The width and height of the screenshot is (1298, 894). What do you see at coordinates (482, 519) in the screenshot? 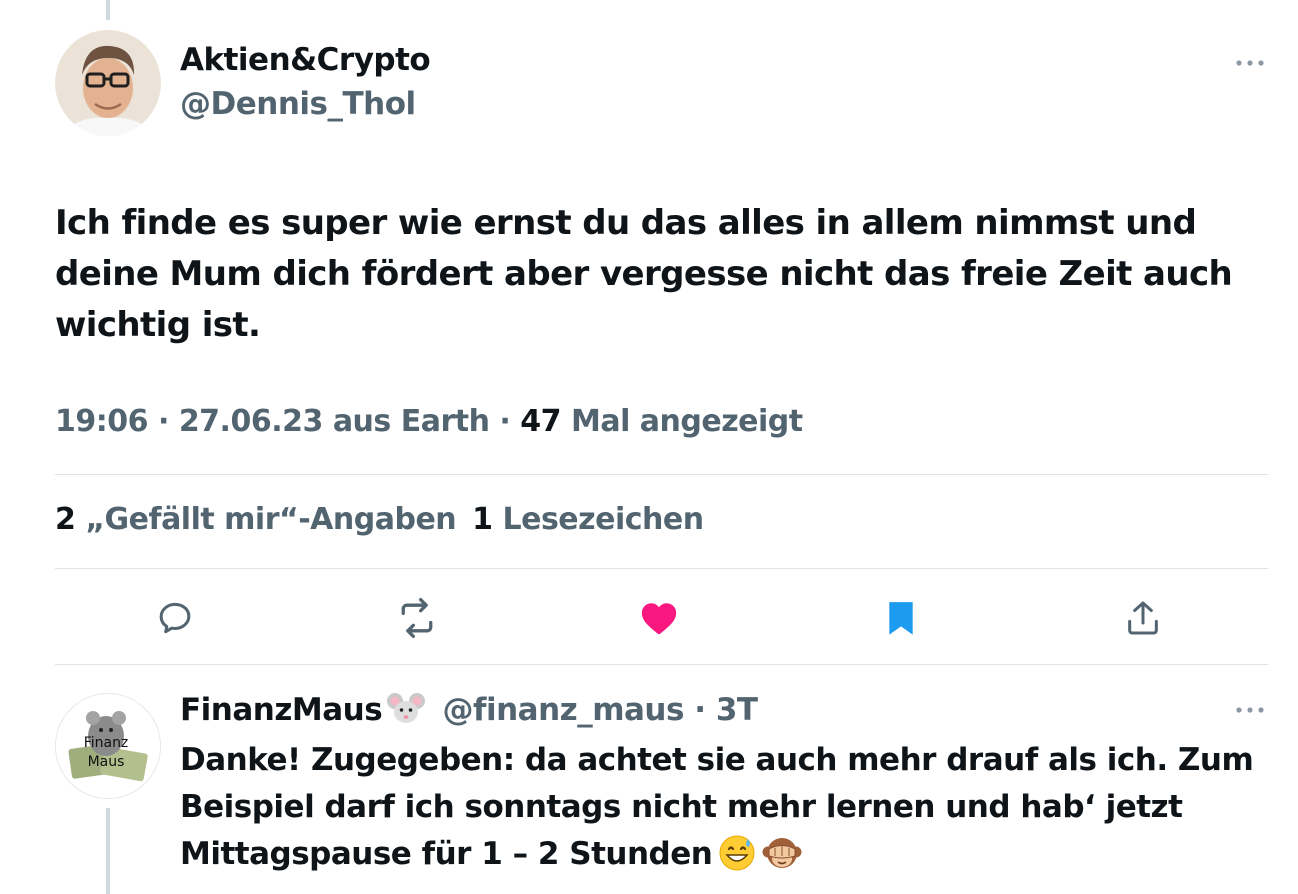
I see `bookmarks-count: 1` at bounding box center [482, 519].